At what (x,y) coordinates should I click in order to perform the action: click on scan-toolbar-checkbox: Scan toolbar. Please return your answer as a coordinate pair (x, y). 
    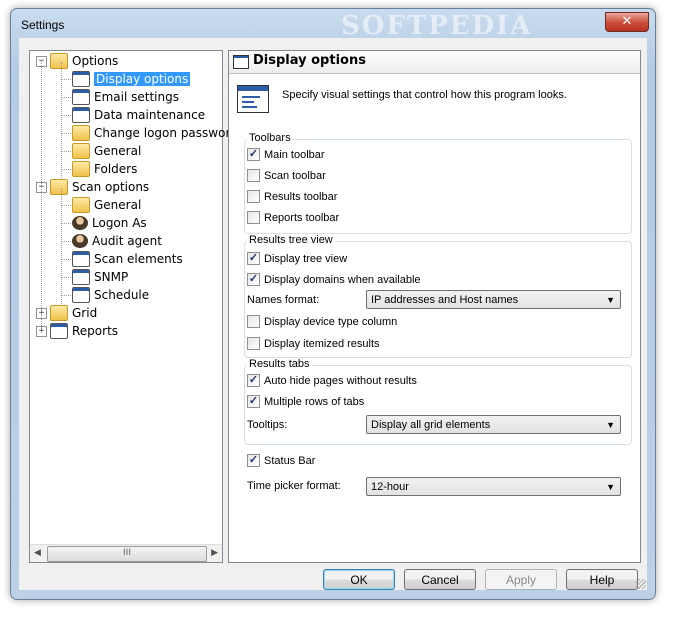
    Looking at the image, I should click on (286, 175).